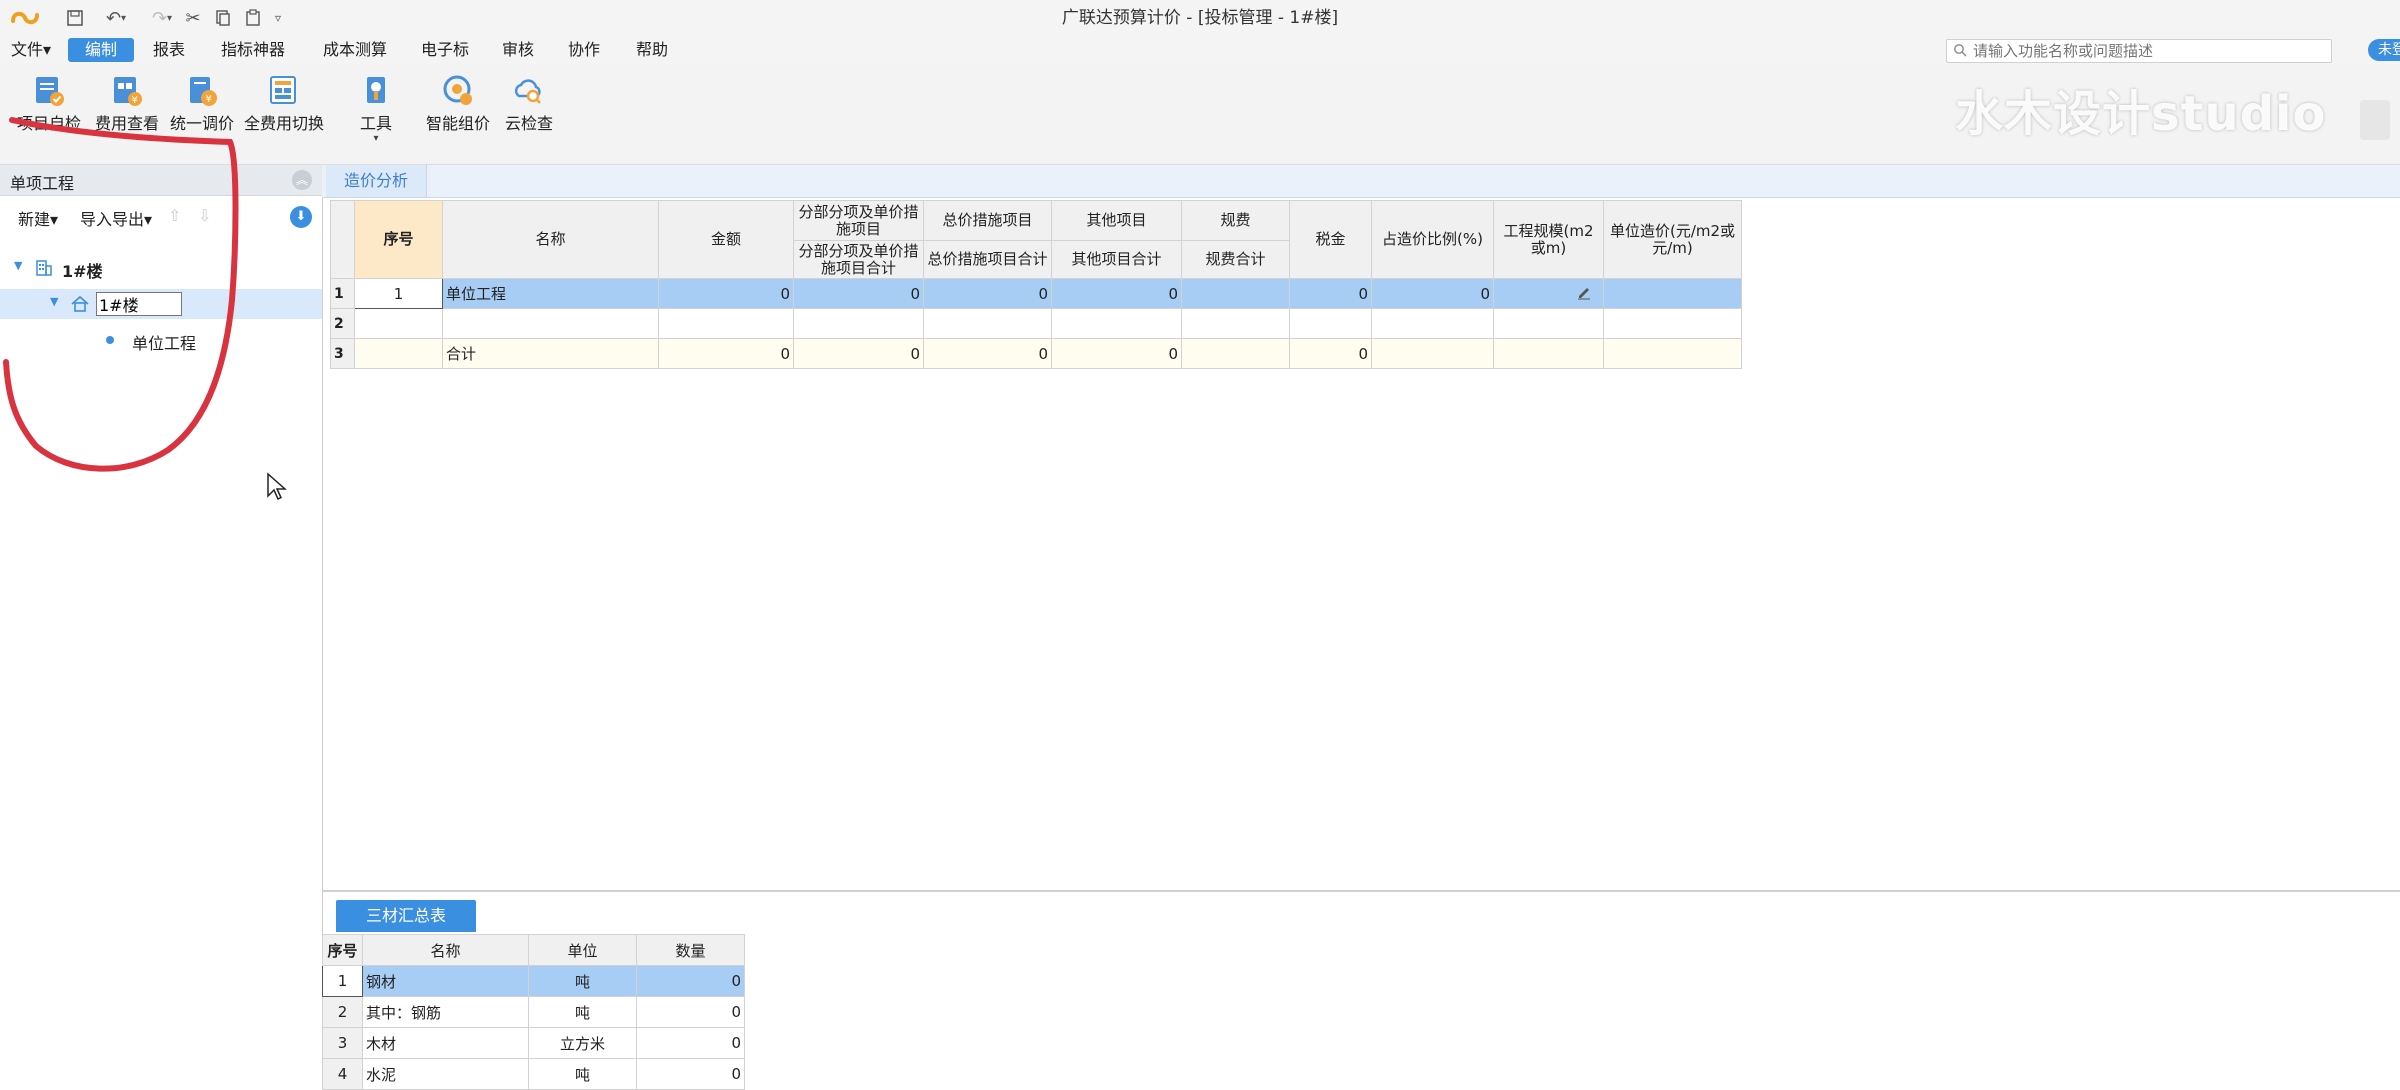 The image size is (2400, 1090). I want to click on ribbon-collapse-handle, so click(2375, 120).